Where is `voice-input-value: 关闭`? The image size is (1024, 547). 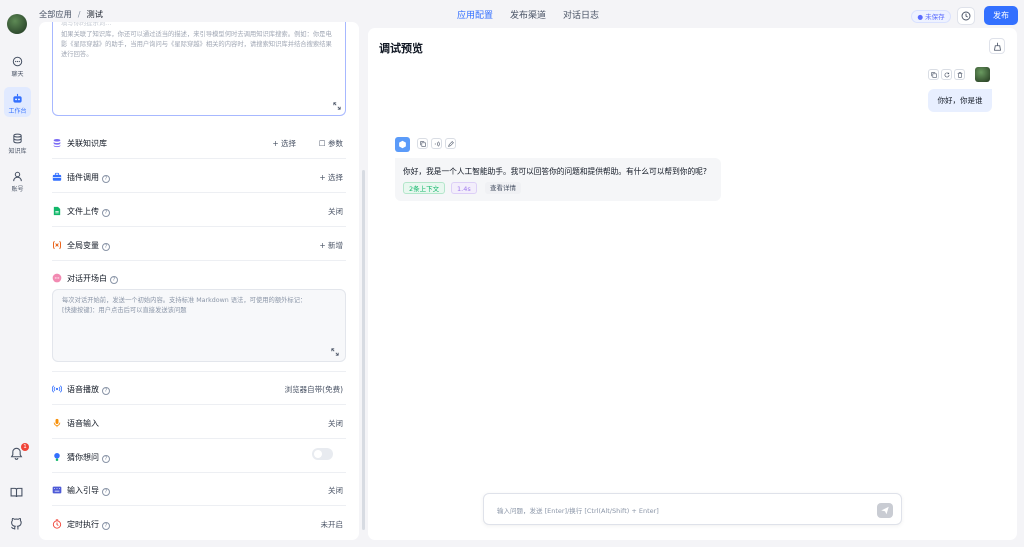
voice-input-value: 关闭 is located at coordinates (335, 423).